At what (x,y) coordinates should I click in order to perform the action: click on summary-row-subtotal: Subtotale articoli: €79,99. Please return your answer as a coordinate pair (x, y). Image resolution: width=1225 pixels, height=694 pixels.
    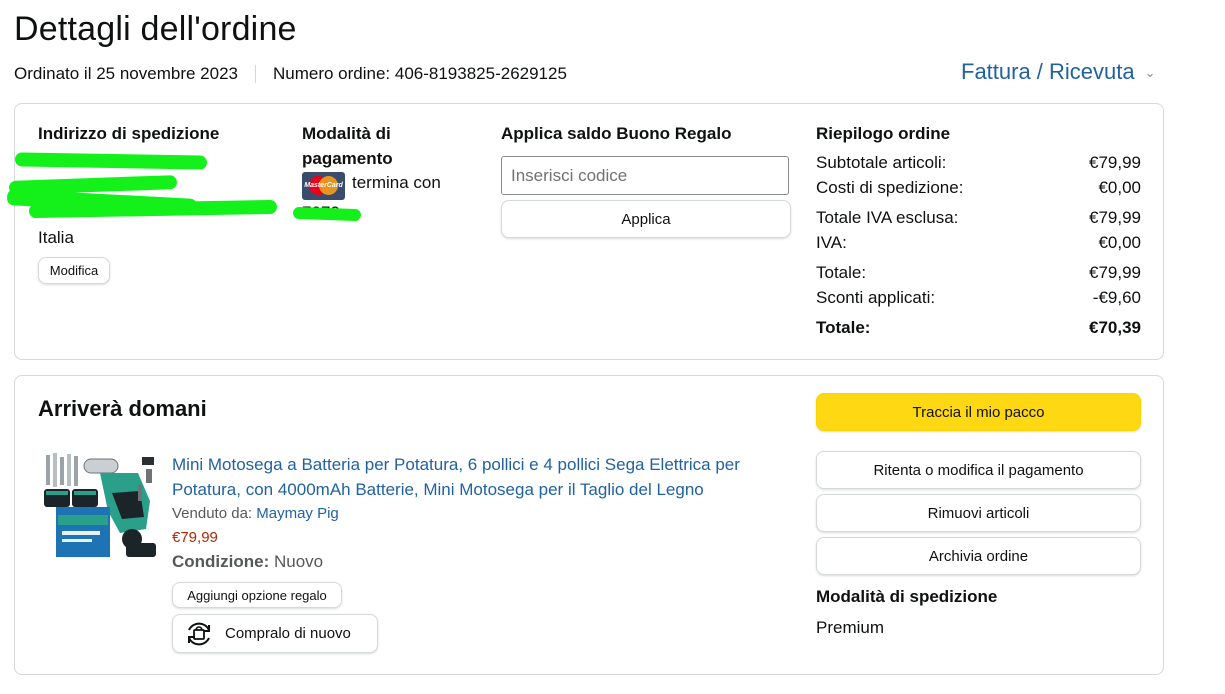
    Looking at the image, I should click on (978, 162).